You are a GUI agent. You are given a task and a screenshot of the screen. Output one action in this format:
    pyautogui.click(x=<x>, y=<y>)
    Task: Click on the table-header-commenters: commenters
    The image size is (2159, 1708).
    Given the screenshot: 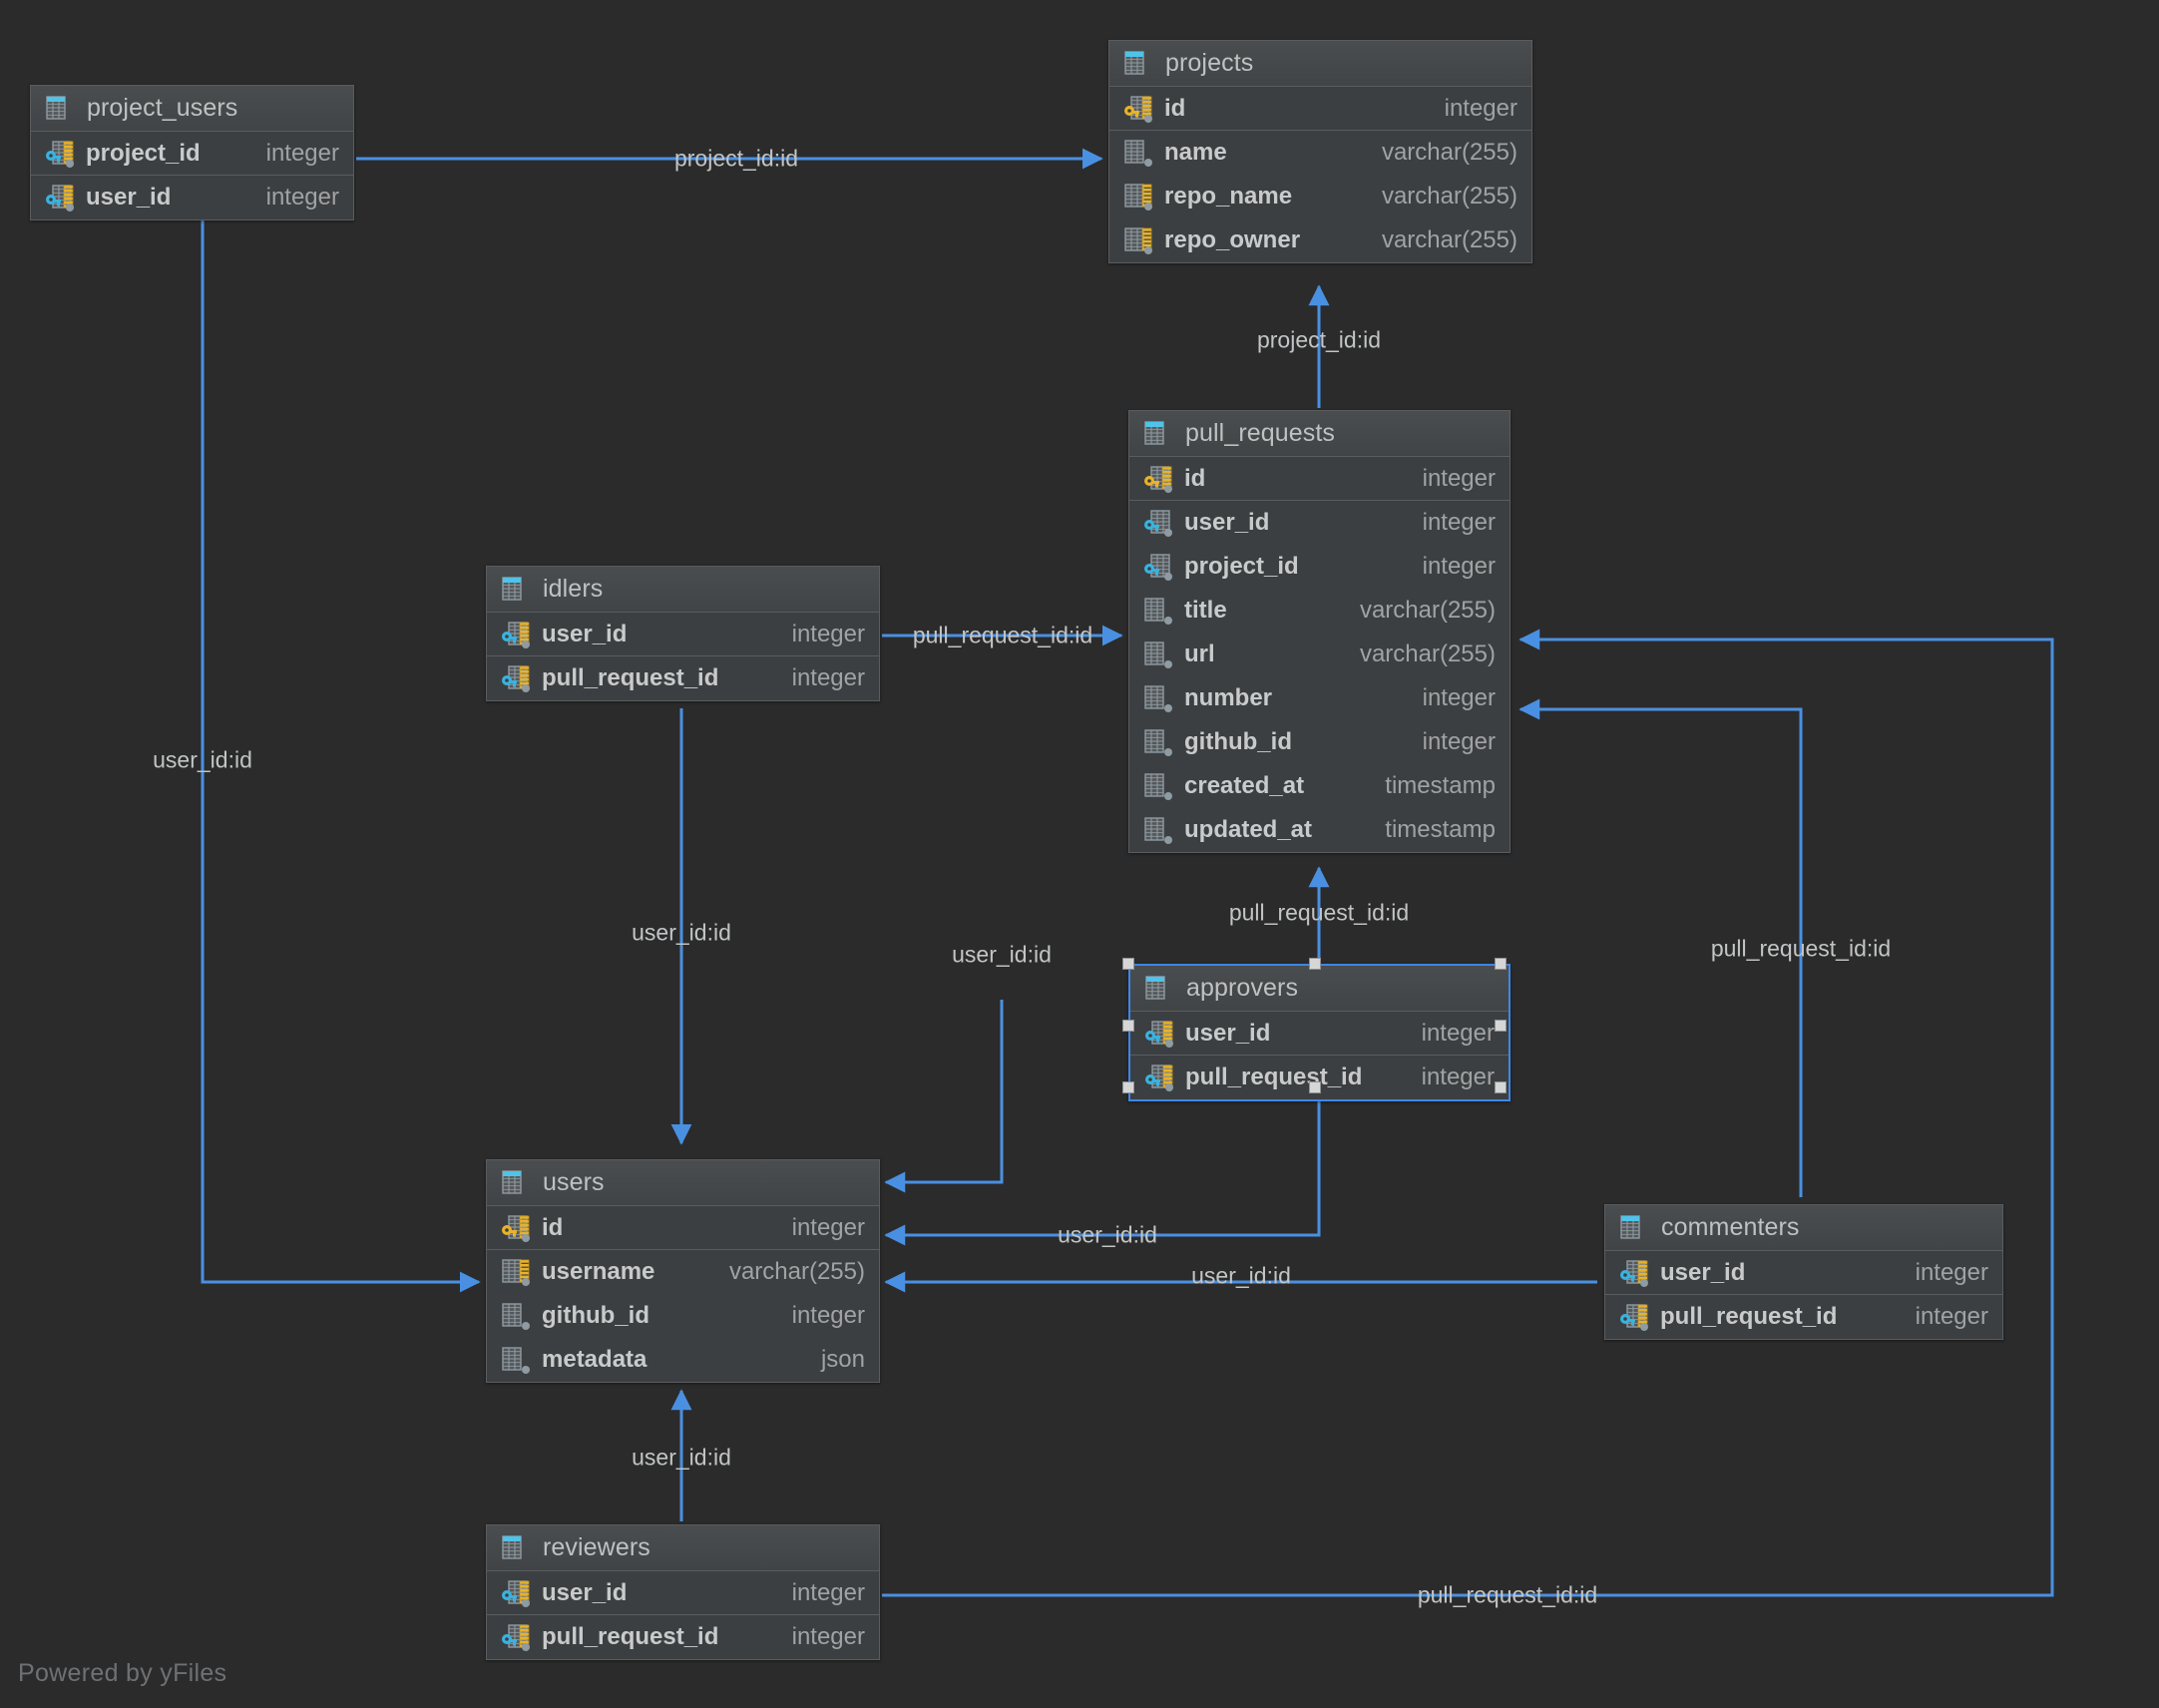 What is the action you would take?
    pyautogui.click(x=1803, y=1228)
    